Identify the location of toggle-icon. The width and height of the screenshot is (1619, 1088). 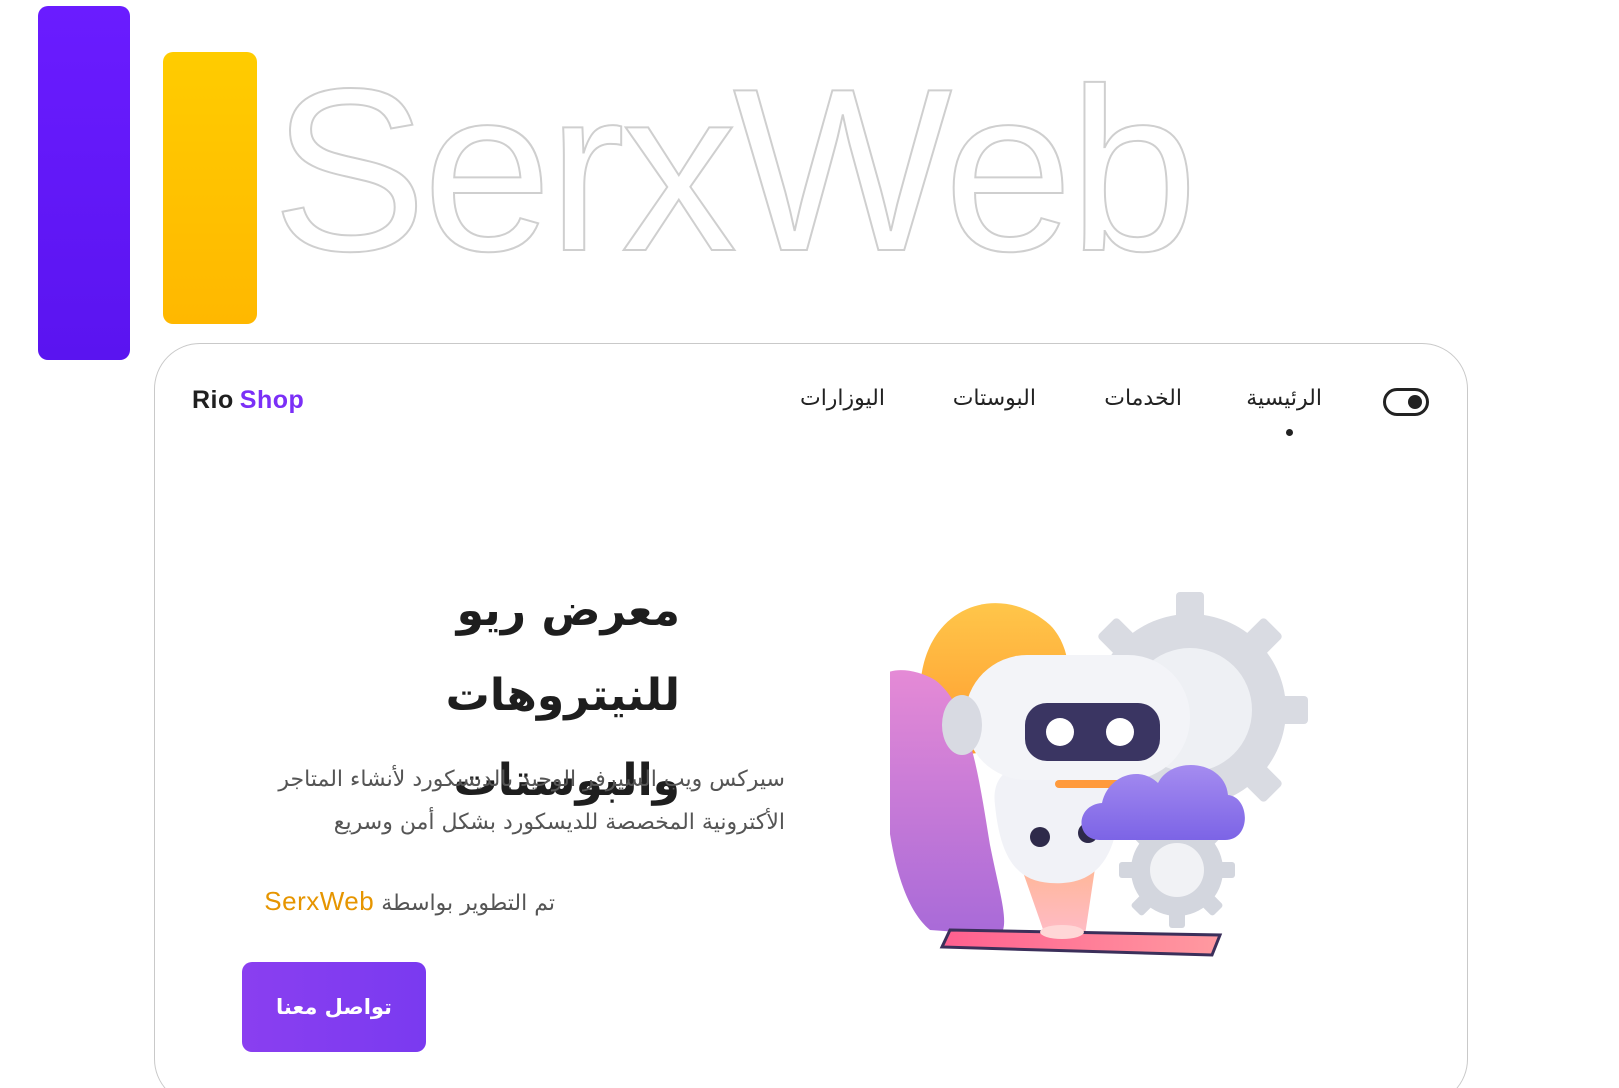
(1406, 402).